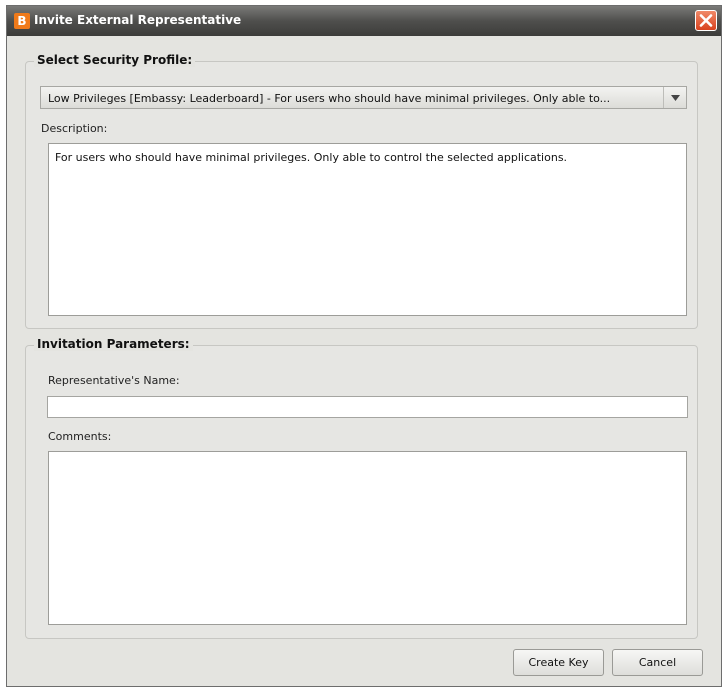 This screenshot has height=692, width=728. What do you see at coordinates (367, 407) in the screenshot?
I see `representative-name-field` at bounding box center [367, 407].